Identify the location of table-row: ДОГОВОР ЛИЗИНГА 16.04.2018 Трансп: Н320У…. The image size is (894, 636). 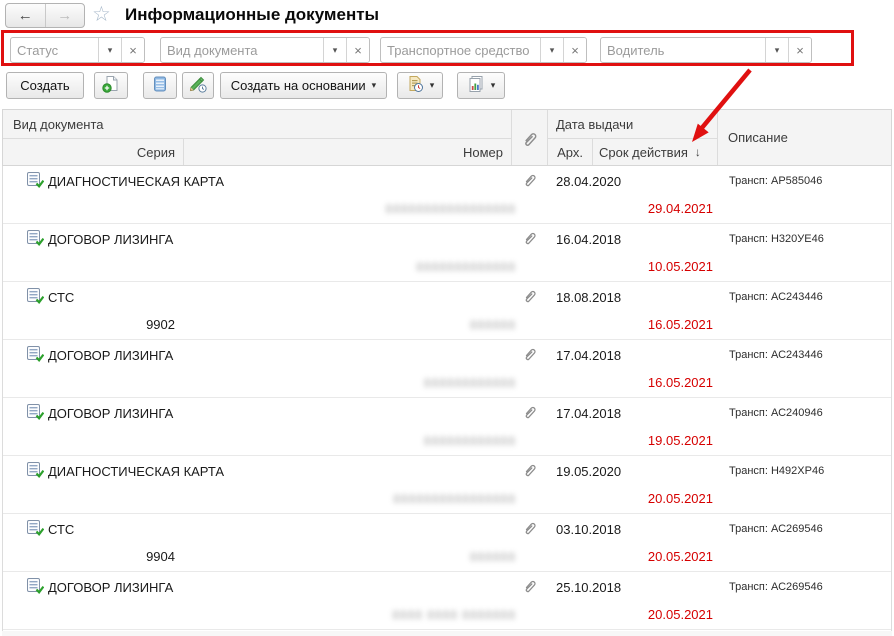
(447, 253).